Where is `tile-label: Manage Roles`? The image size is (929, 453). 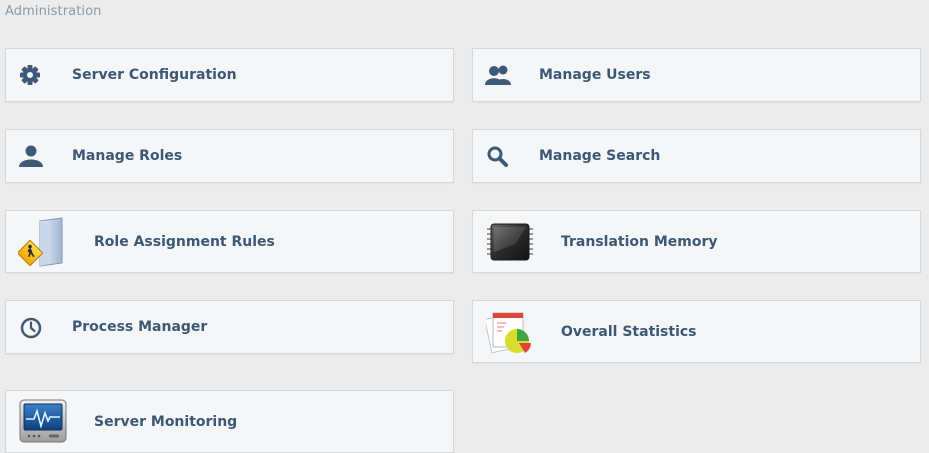 tile-label: Manage Roles is located at coordinates (127, 156).